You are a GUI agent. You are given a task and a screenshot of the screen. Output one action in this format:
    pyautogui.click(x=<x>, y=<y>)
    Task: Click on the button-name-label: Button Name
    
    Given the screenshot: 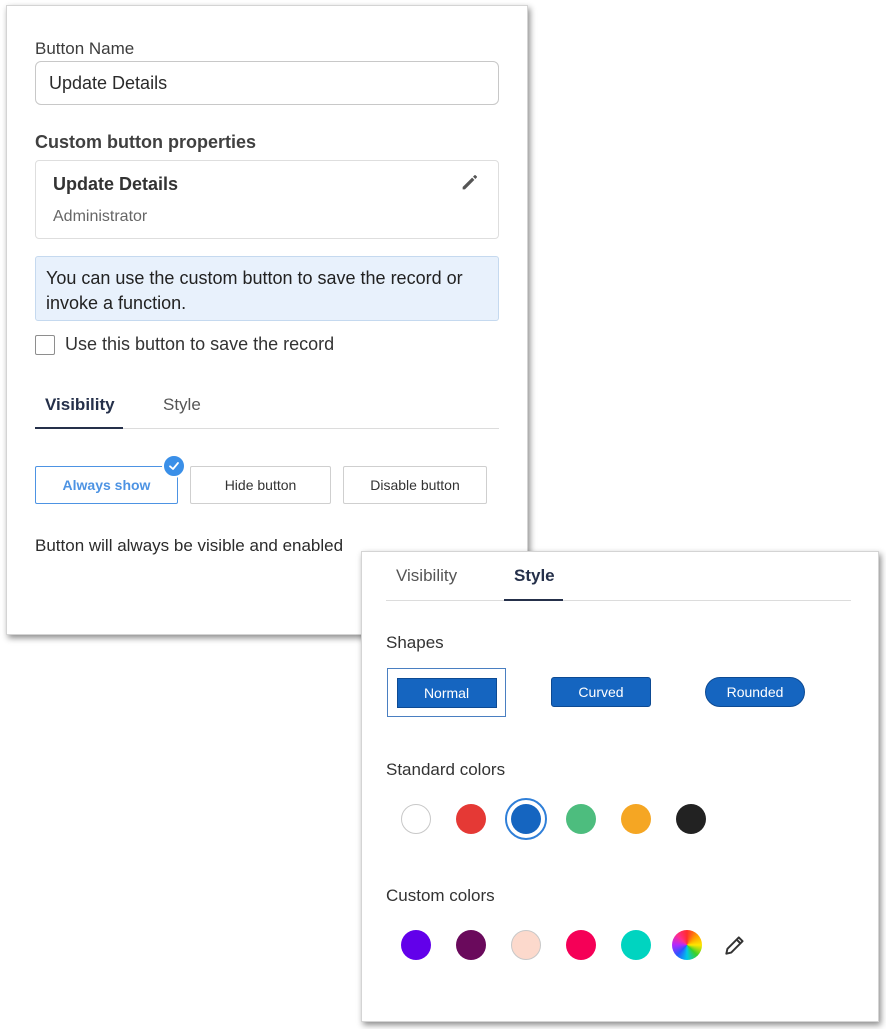 What is the action you would take?
    pyautogui.click(x=85, y=48)
    